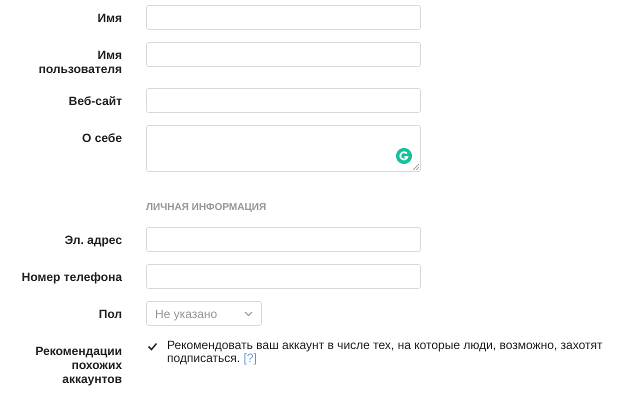 The width and height of the screenshot is (644, 400). Describe the element at coordinates (110, 314) in the screenshot. I see `field-label: Пол` at that location.